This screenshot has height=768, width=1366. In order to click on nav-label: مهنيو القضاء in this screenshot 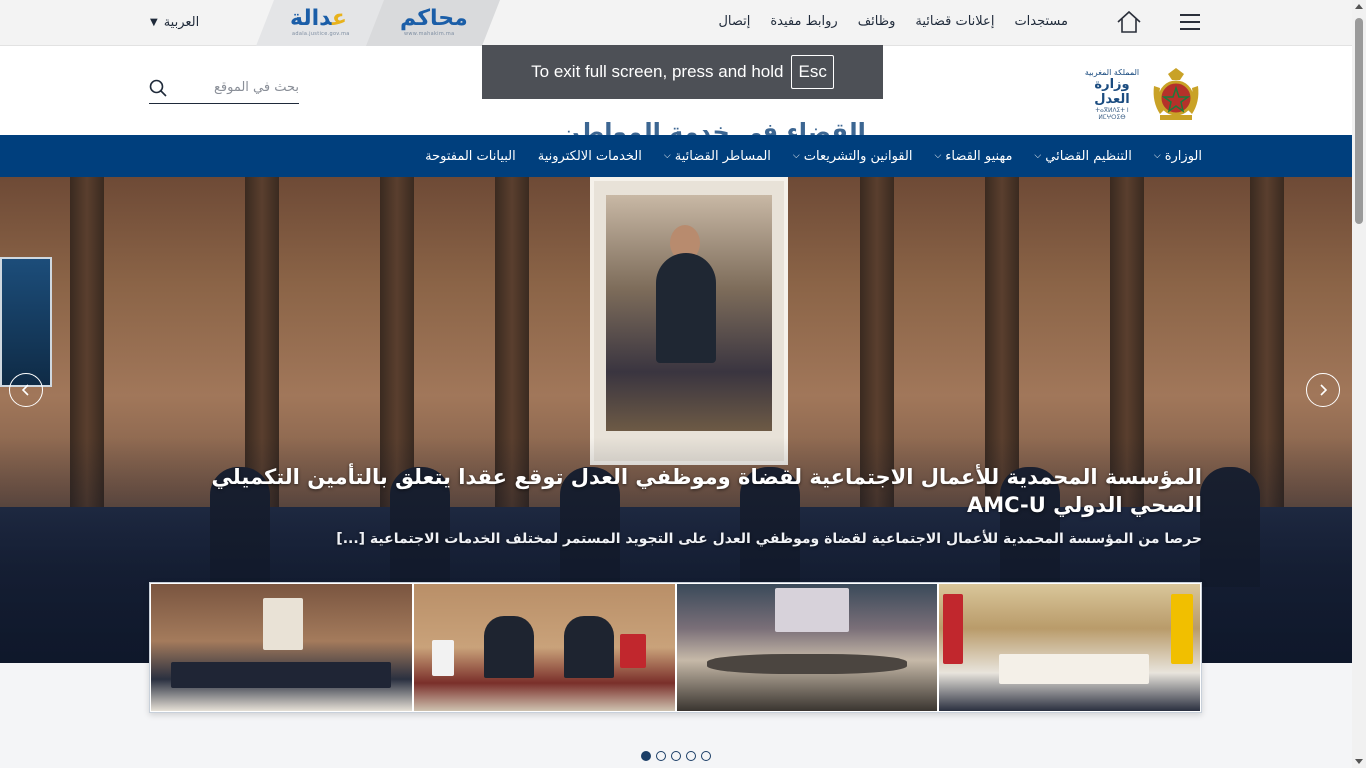, I will do `click(979, 156)`.